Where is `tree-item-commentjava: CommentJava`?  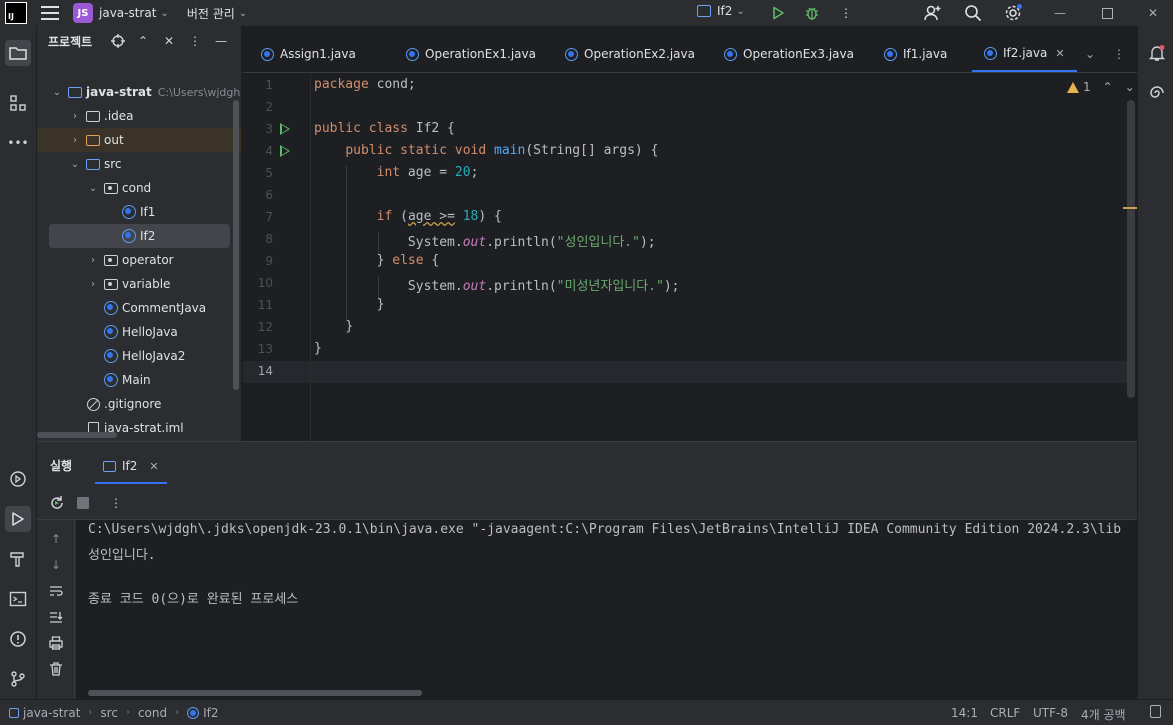
tree-item-commentjava: CommentJava is located at coordinates (139, 308).